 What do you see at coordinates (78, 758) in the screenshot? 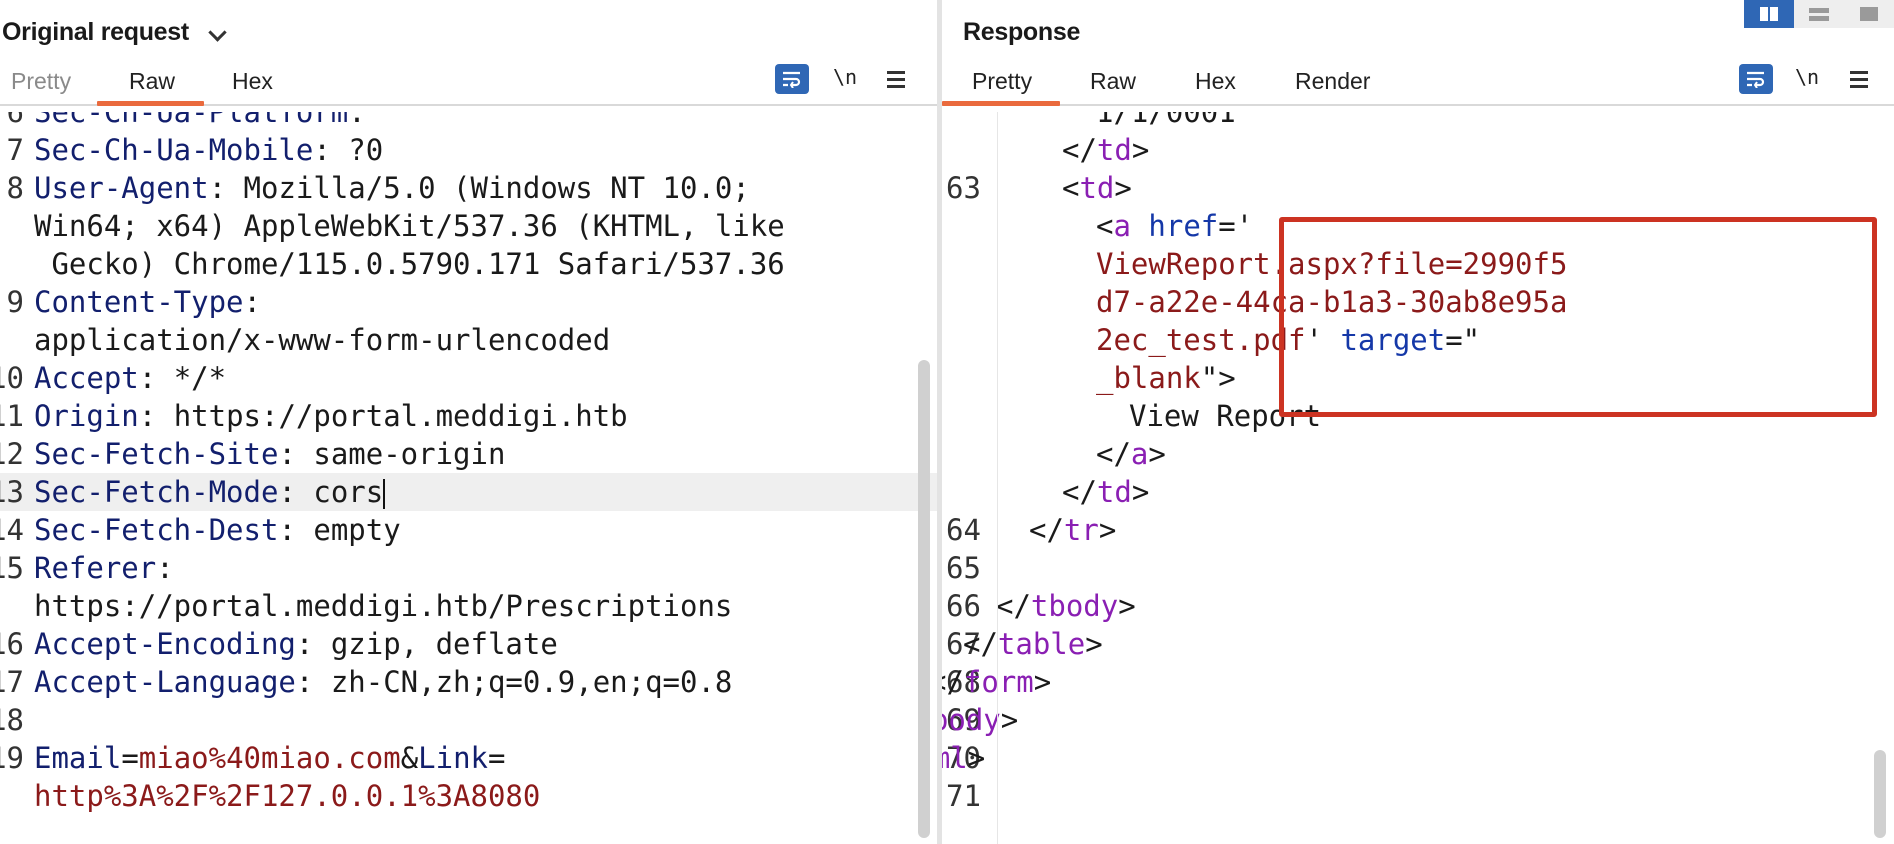
I see `param-name: Email` at bounding box center [78, 758].